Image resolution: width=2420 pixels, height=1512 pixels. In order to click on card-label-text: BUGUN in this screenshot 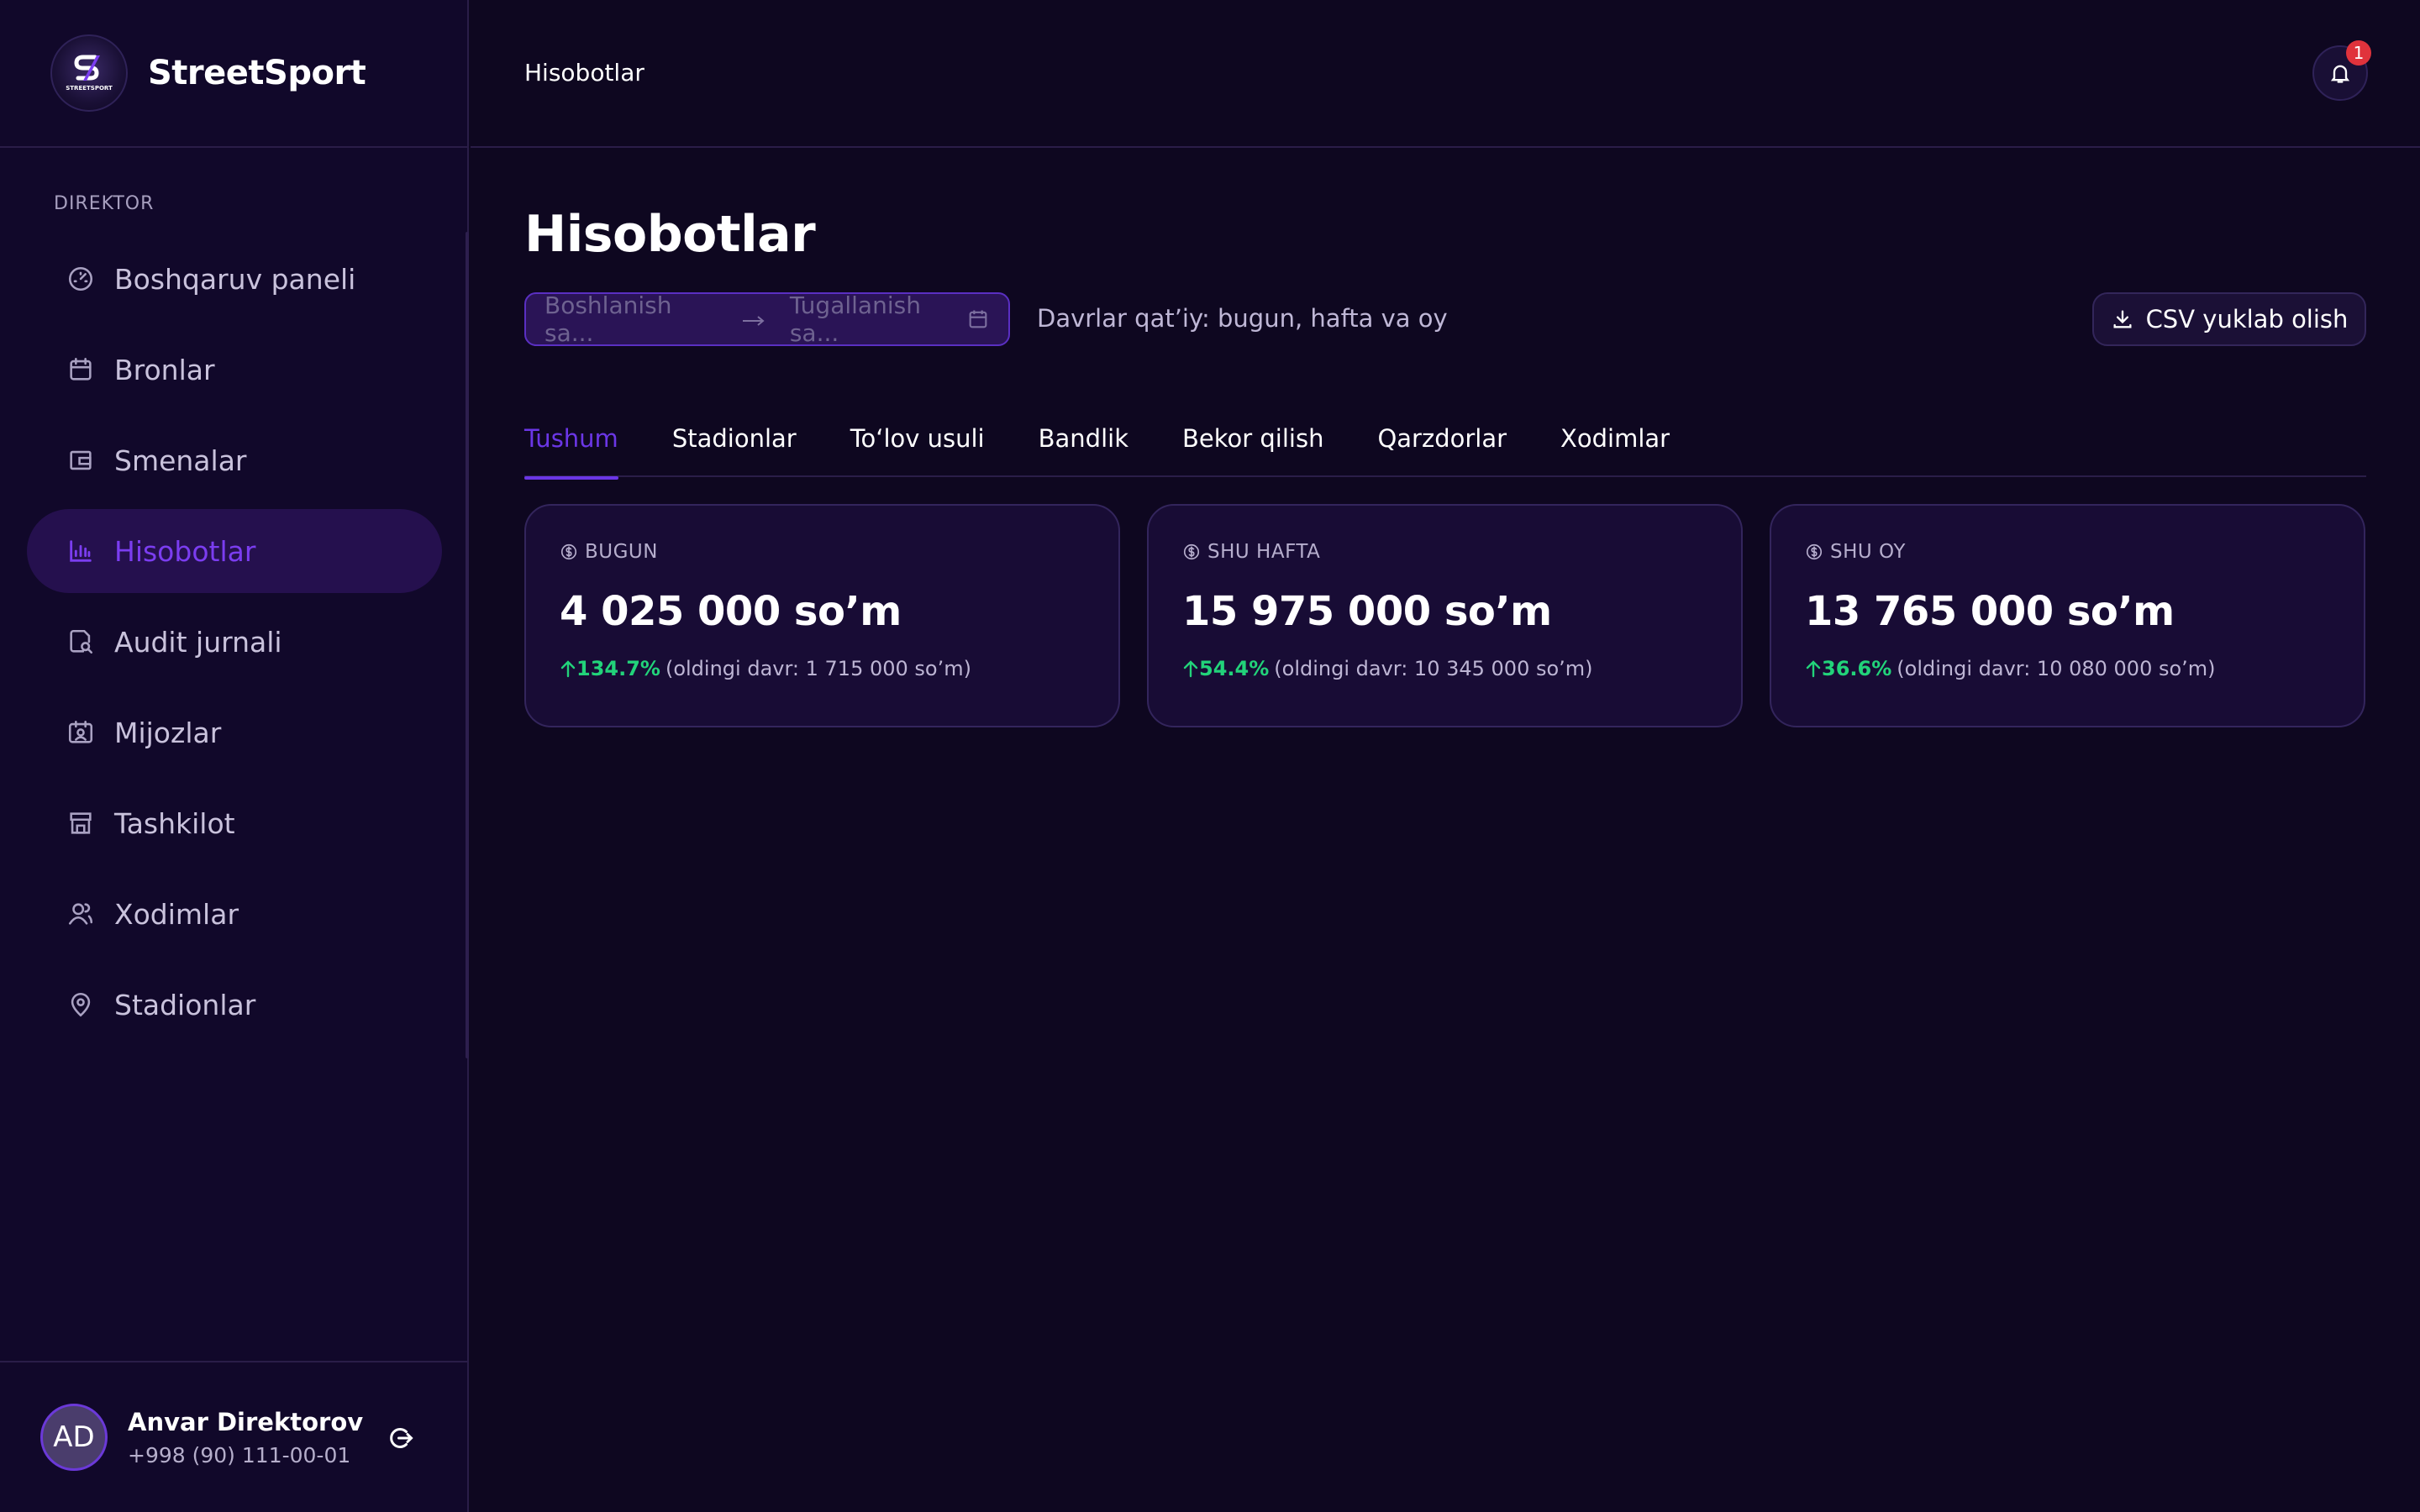, I will do `click(621, 552)`.